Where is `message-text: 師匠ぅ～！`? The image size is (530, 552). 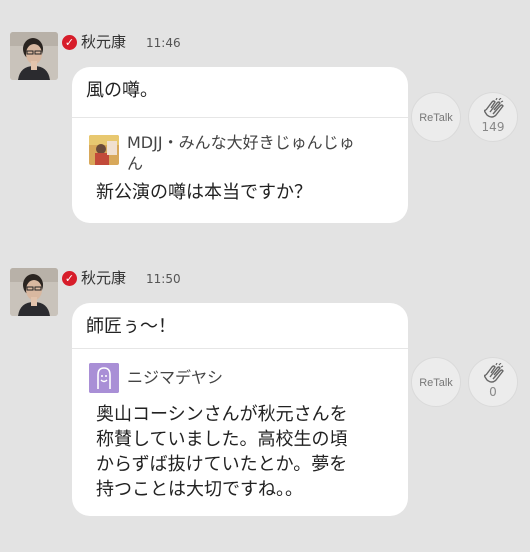
message-text: 師匠ぅ～！ is located at coordinates (131, 326).